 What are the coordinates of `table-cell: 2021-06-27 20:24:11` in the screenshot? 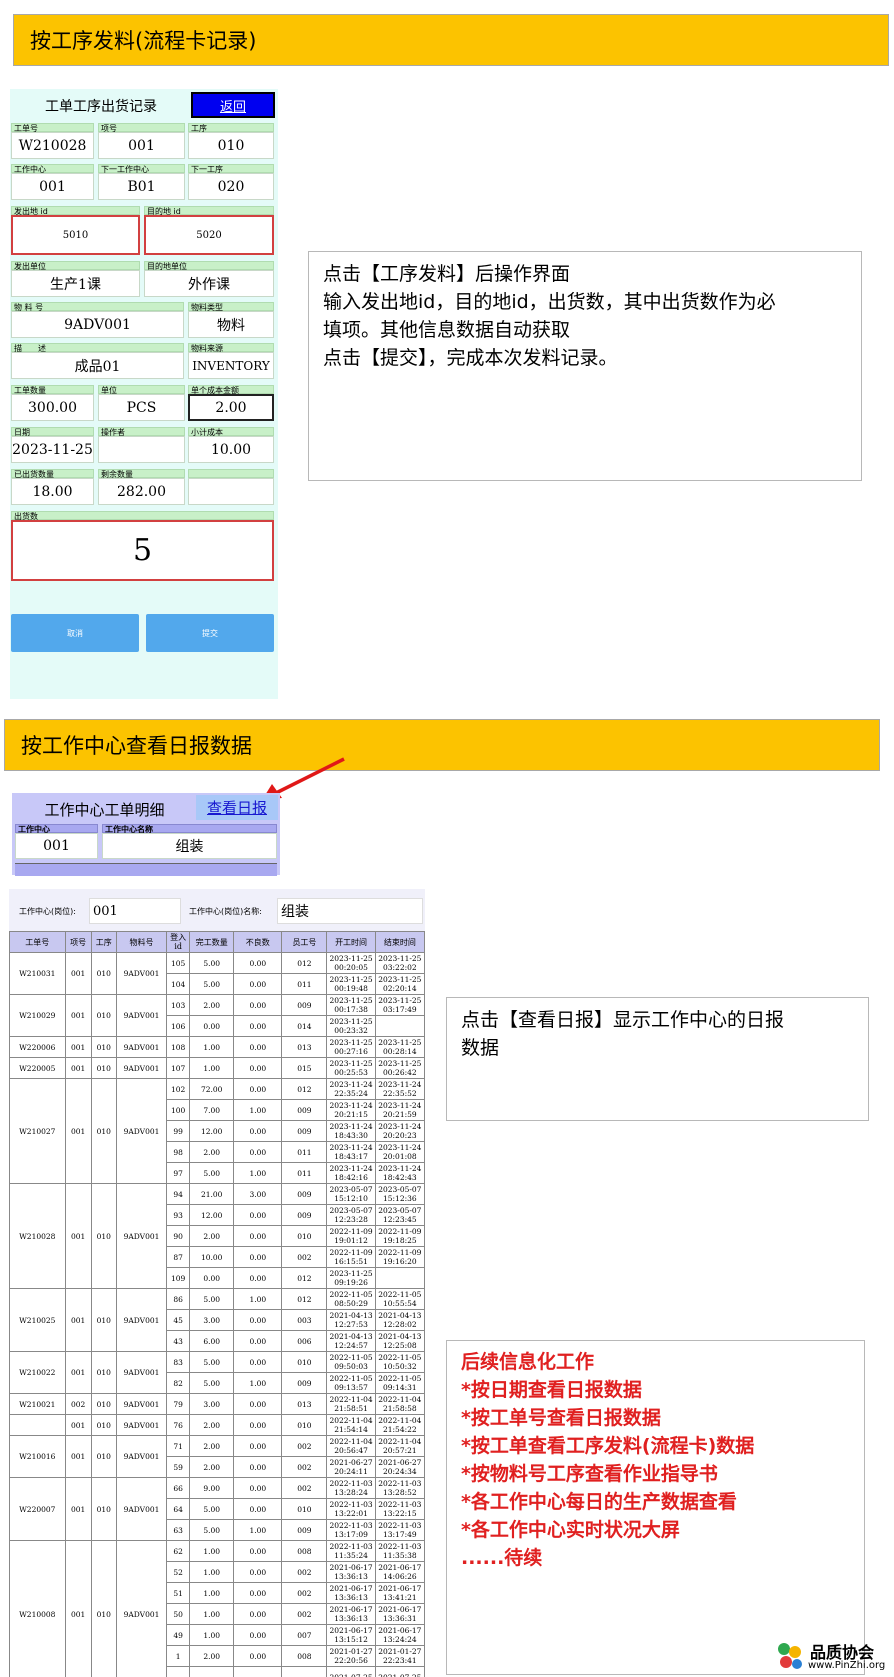 It's located at (351, 1467).